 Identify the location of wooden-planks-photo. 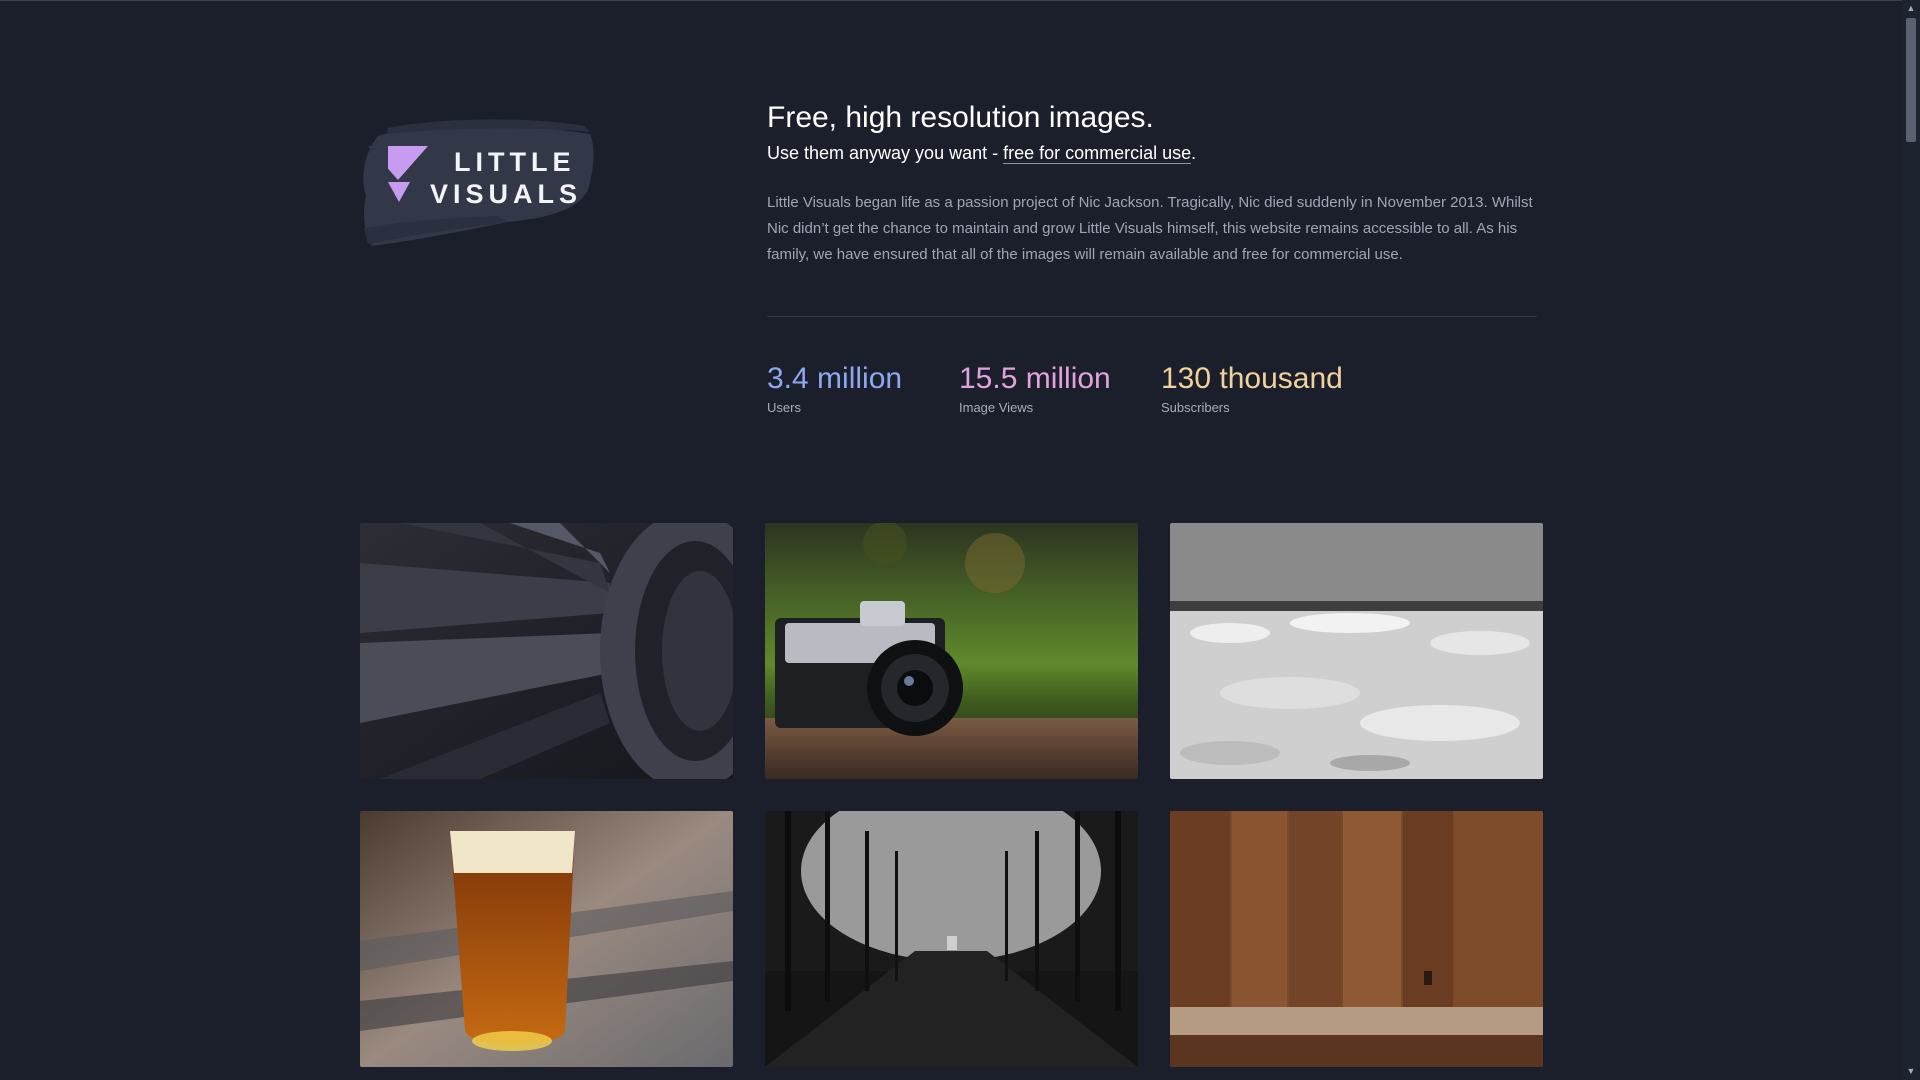
(1356, 939).